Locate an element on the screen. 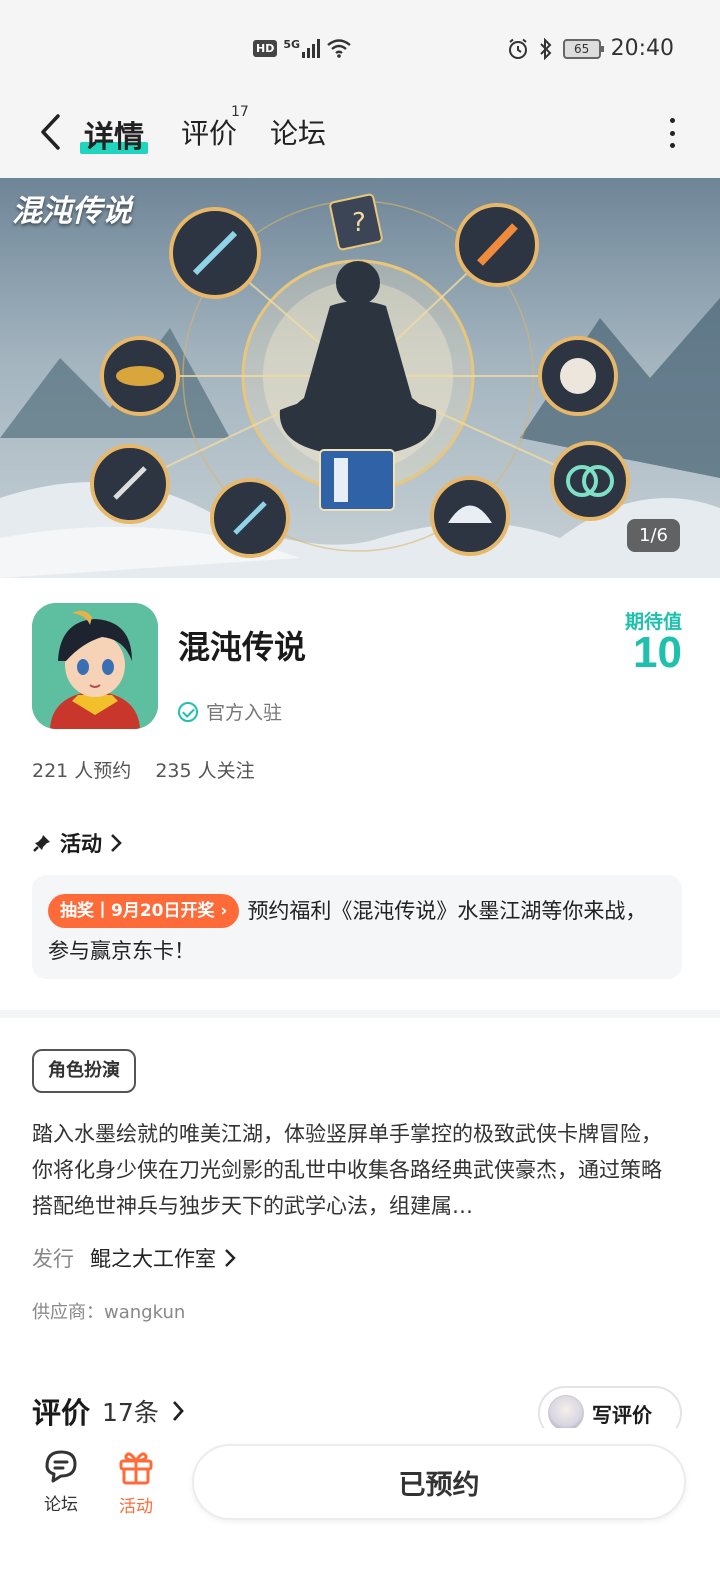  reviews-section-header: 评价 17条 is located at coordinates (108, 1411).